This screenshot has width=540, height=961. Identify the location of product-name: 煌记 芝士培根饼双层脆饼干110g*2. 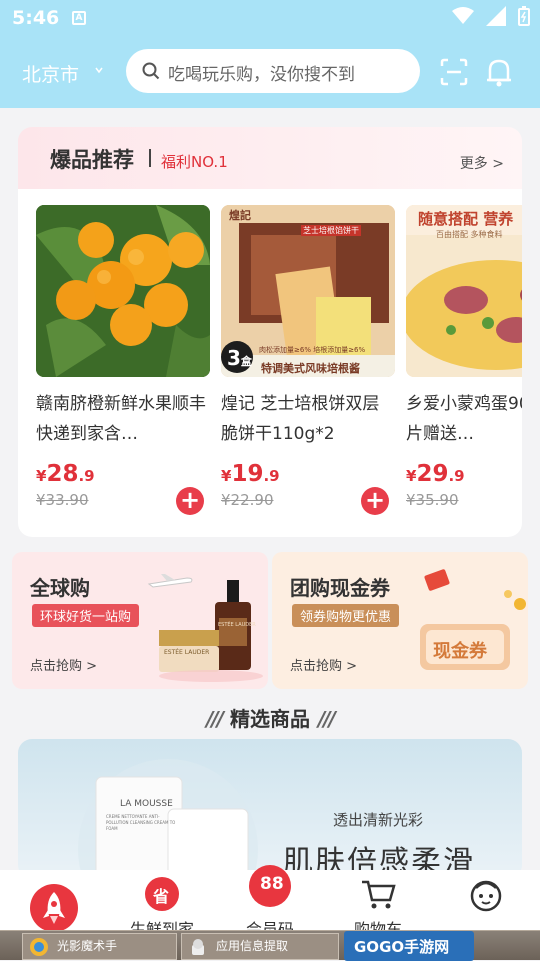
(300, 419).